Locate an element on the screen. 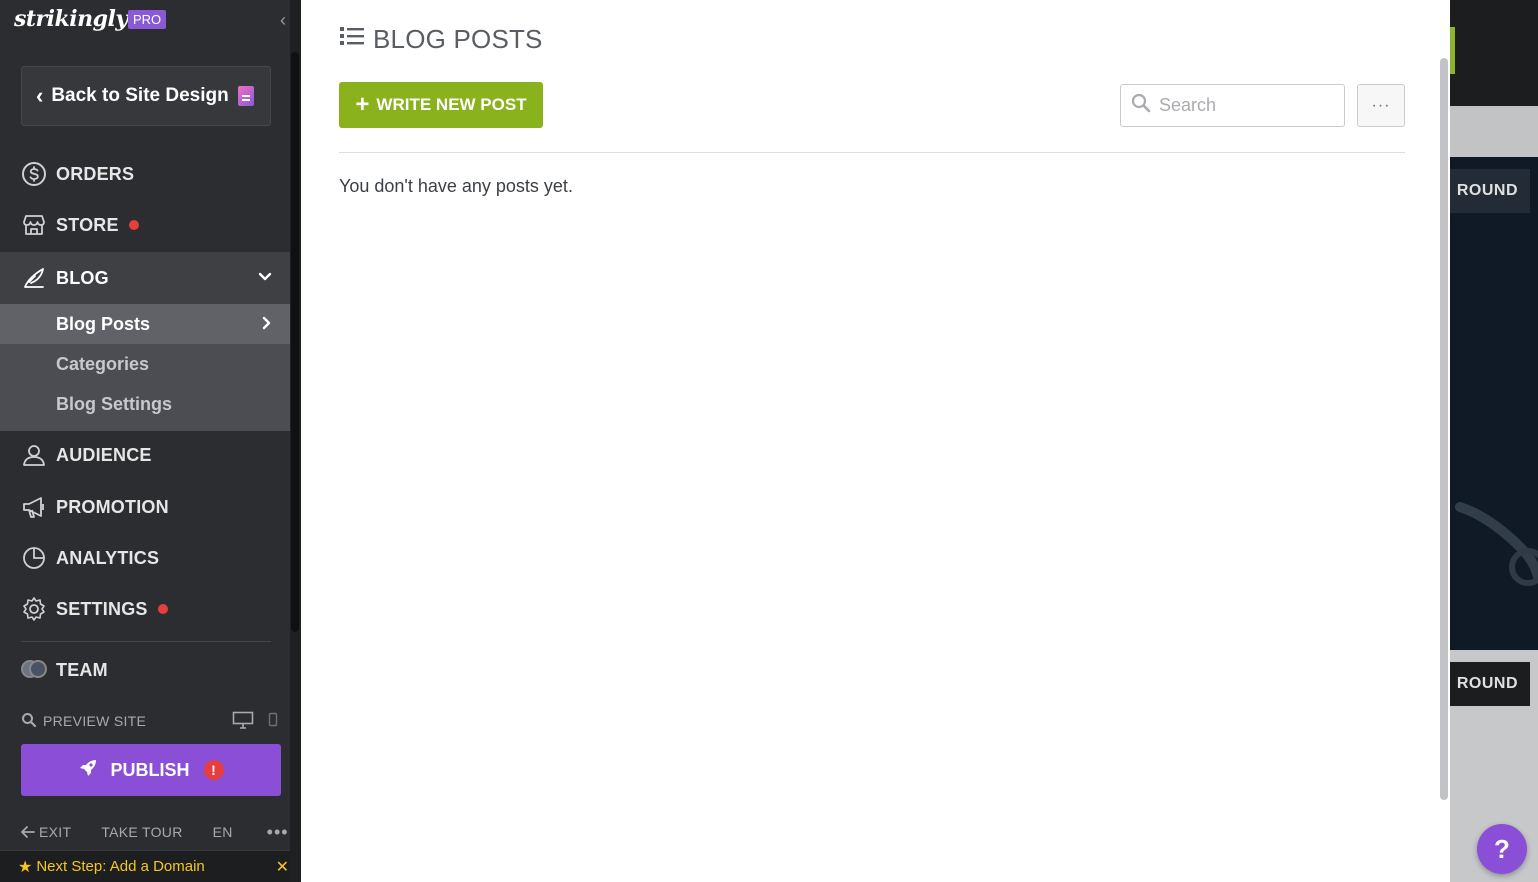  background-image-icon is located at coordinates (1496, 544).